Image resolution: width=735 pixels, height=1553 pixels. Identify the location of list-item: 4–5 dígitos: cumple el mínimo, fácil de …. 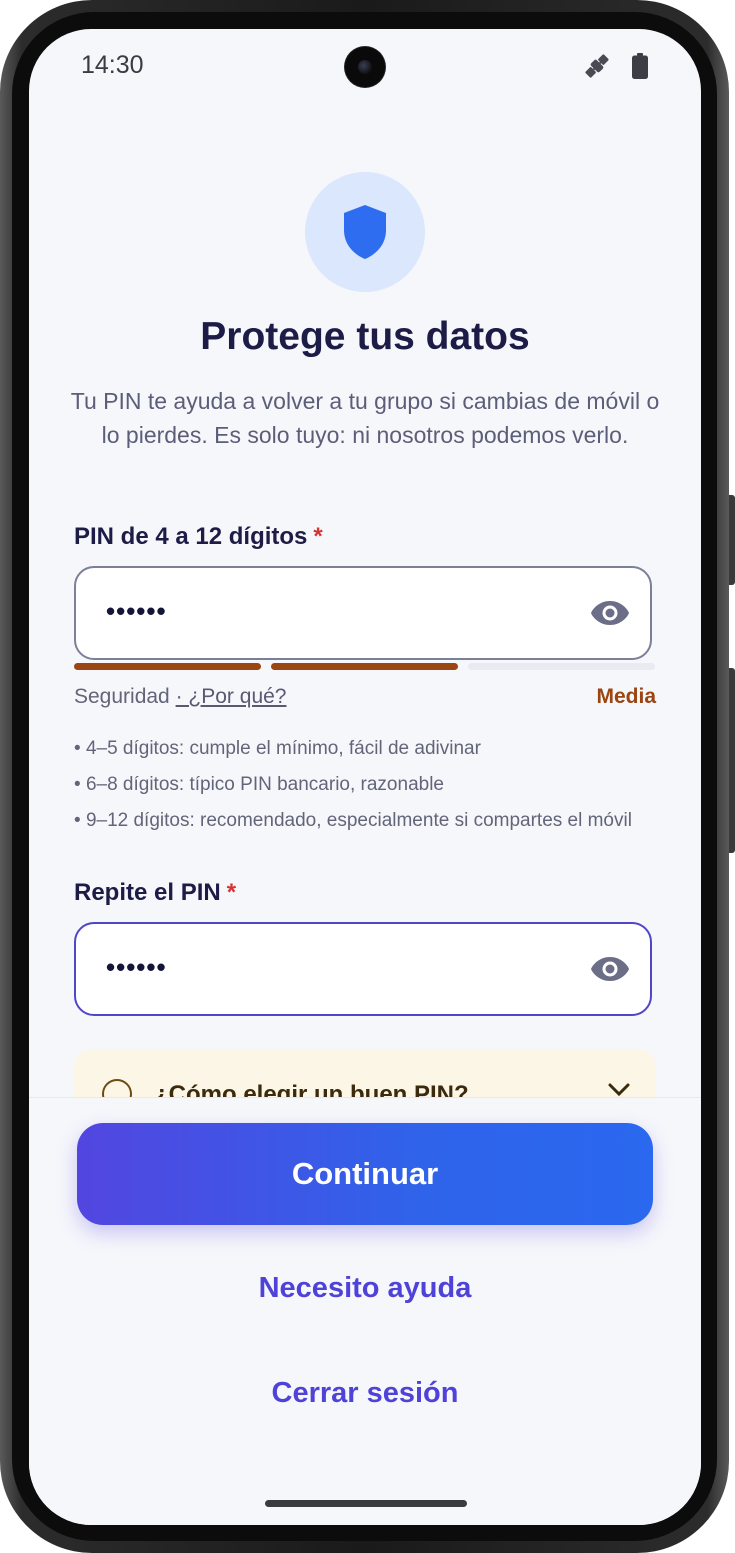
(365, 749).